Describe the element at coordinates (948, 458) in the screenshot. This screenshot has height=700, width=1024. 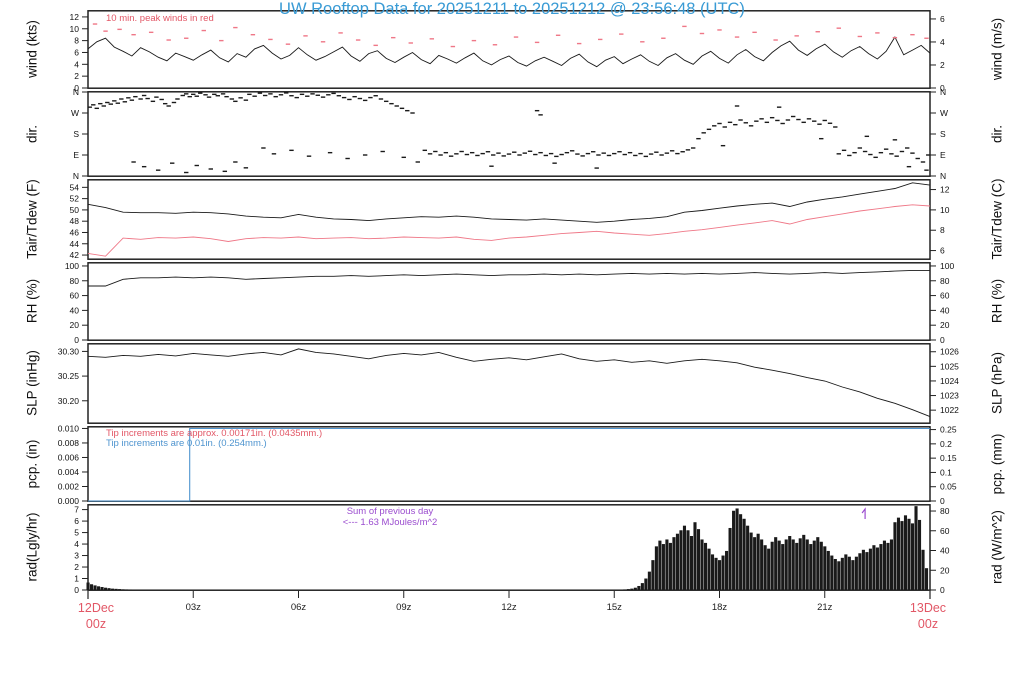
I see `svg-text: 0.15` at that location.